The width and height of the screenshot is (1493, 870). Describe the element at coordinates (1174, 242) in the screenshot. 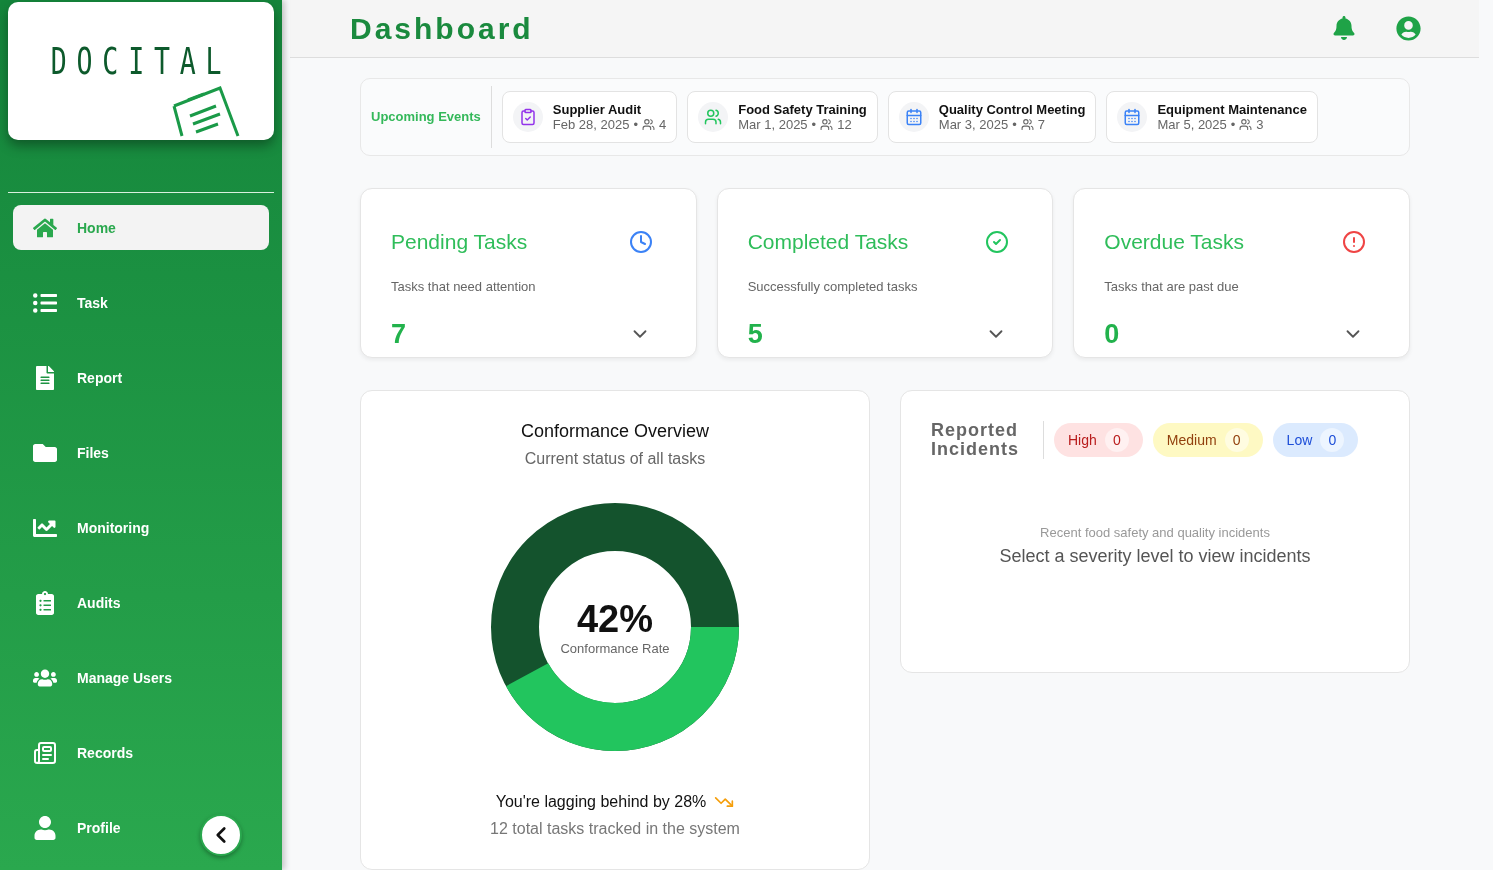

I see `card-title: Overdue Tasks` at that location.